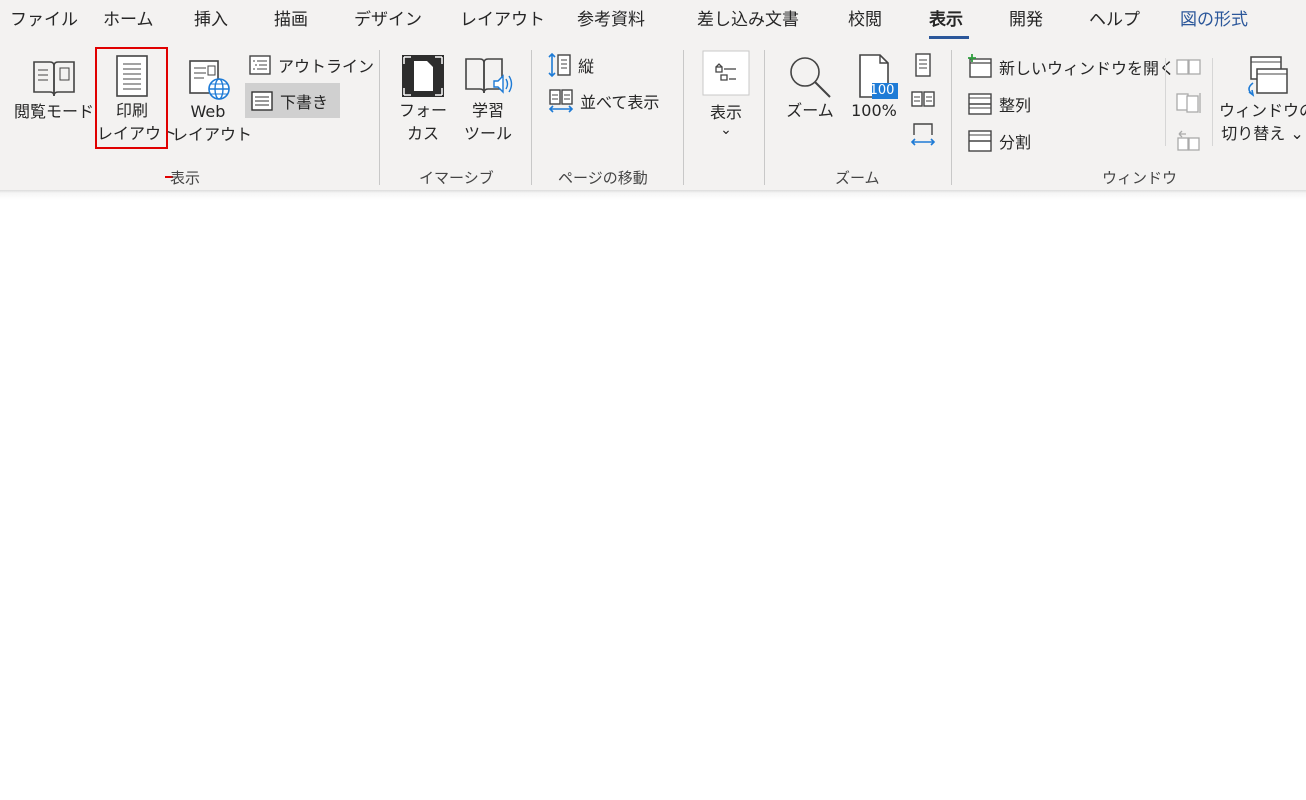  What do you see at coordinates (620, 102) in the screenshot?
I see `side-by-side-label: 並べて表示` at bounding box center [620, 102].